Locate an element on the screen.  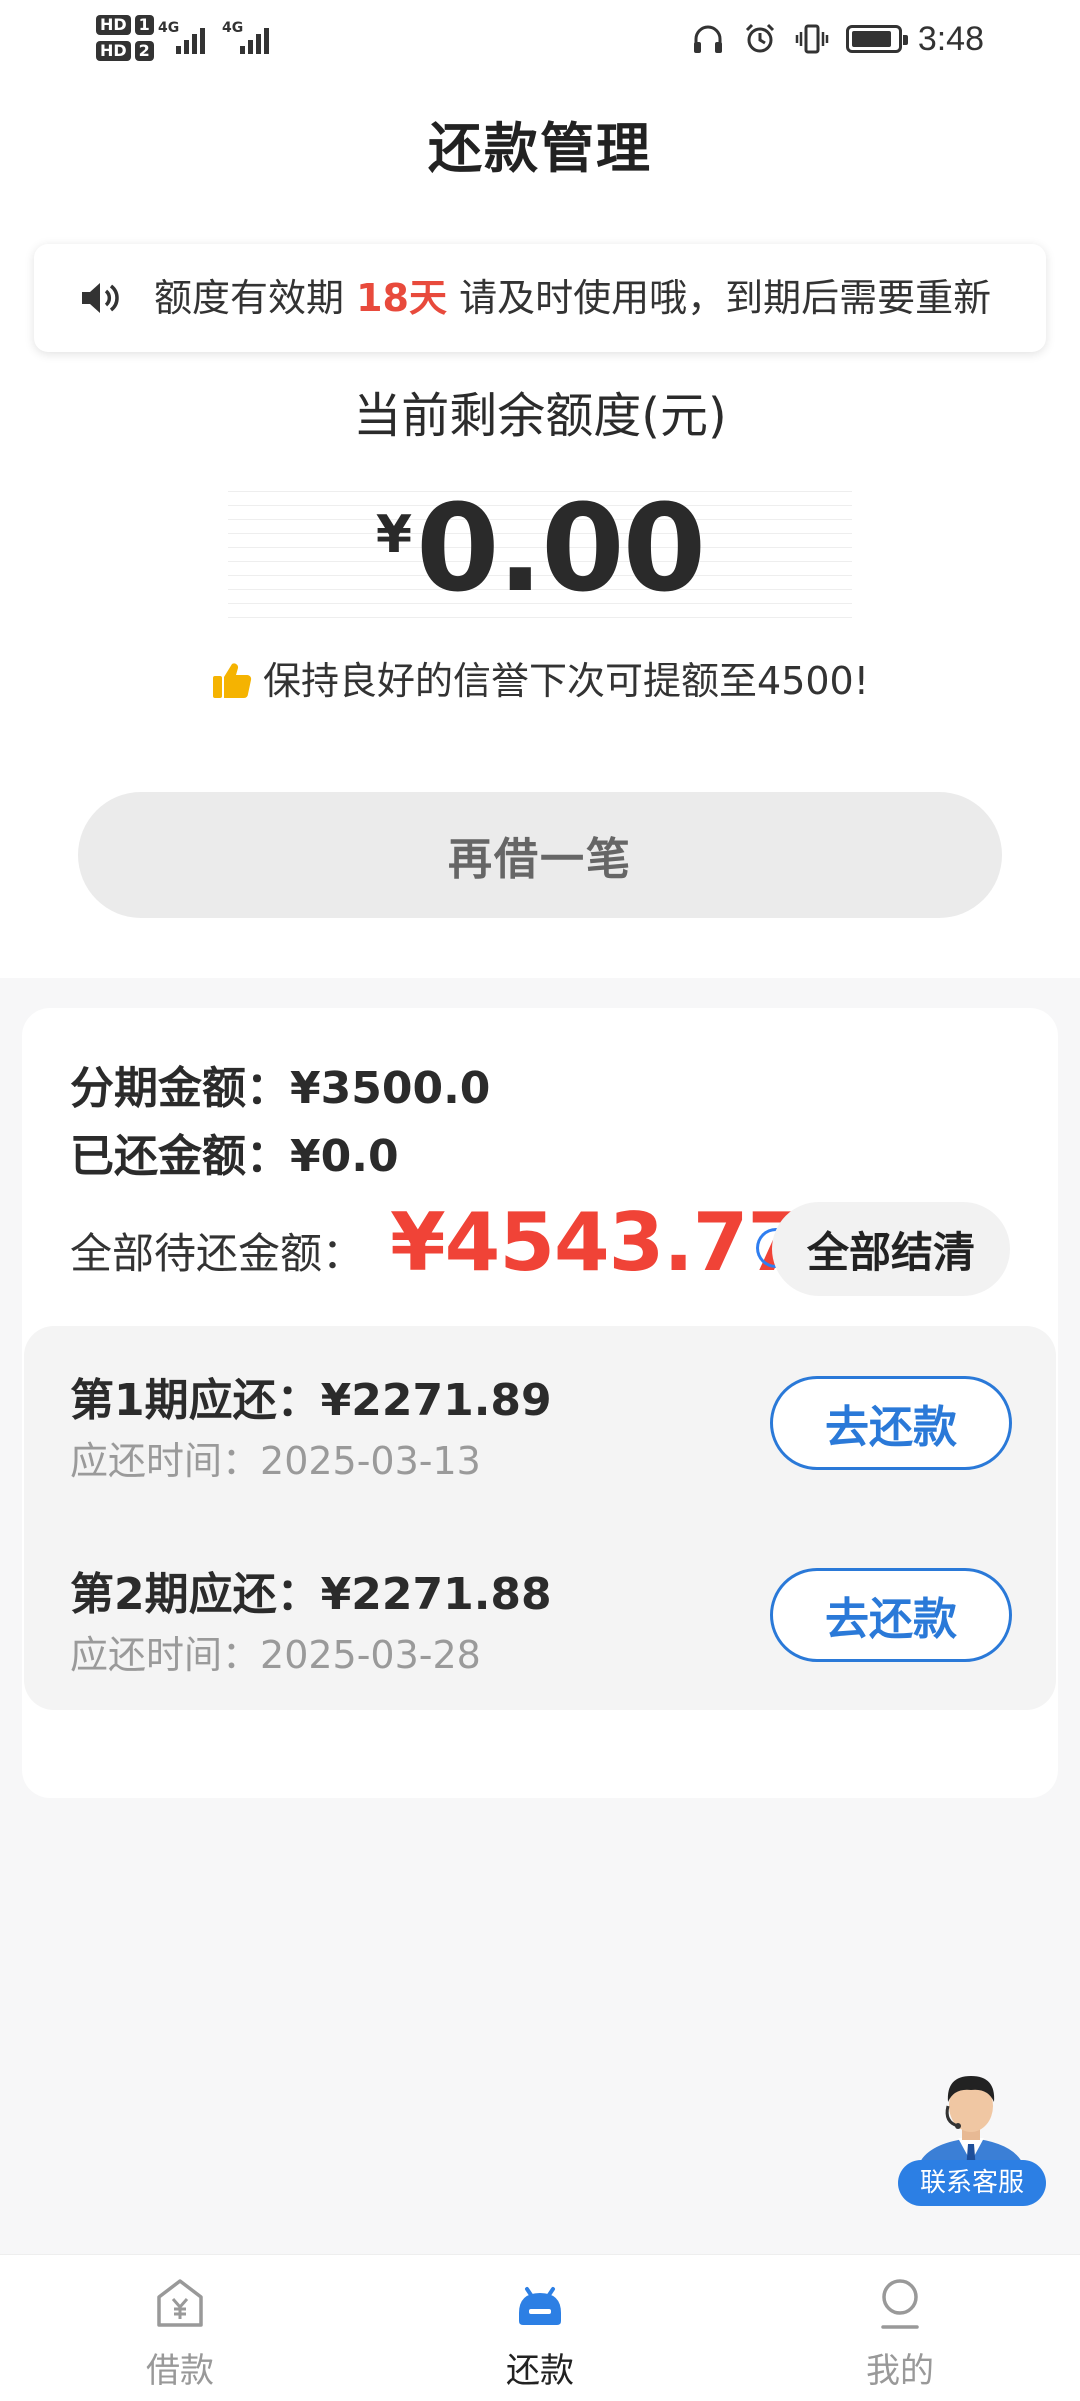
sim1-hd-badge: HD is located at coordinates (113, 25).